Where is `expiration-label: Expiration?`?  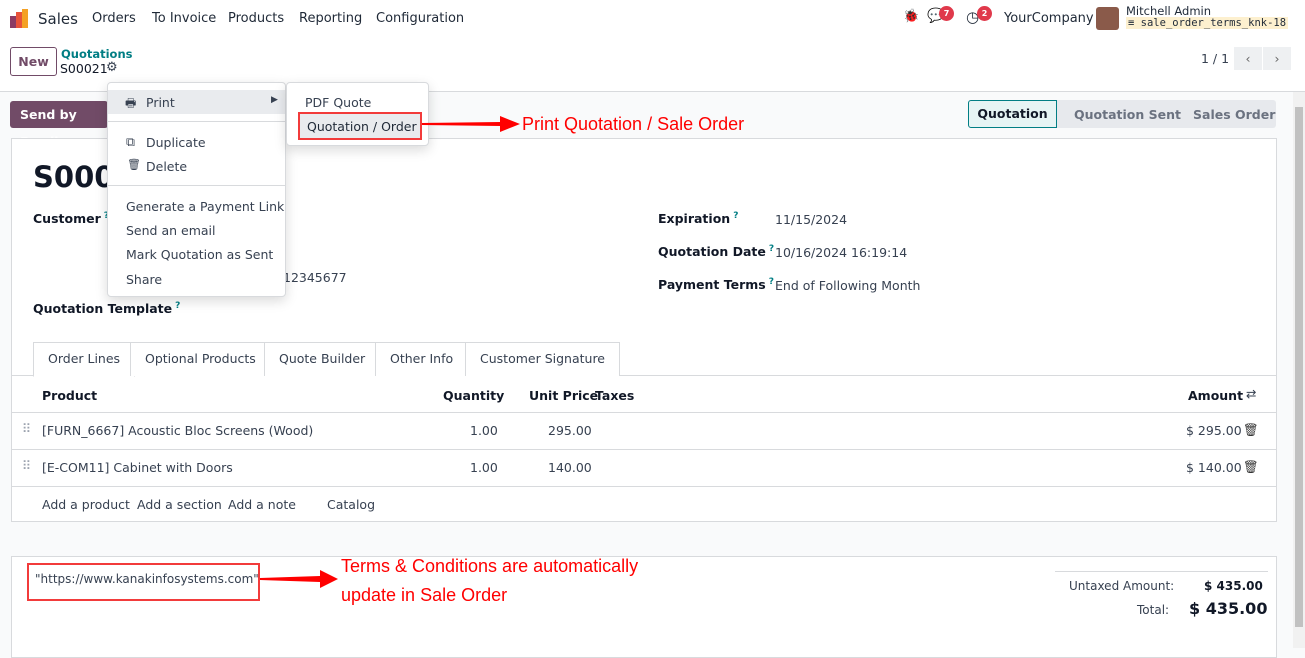 expiration-label: Expiration? is located at coordinates (698, 218).